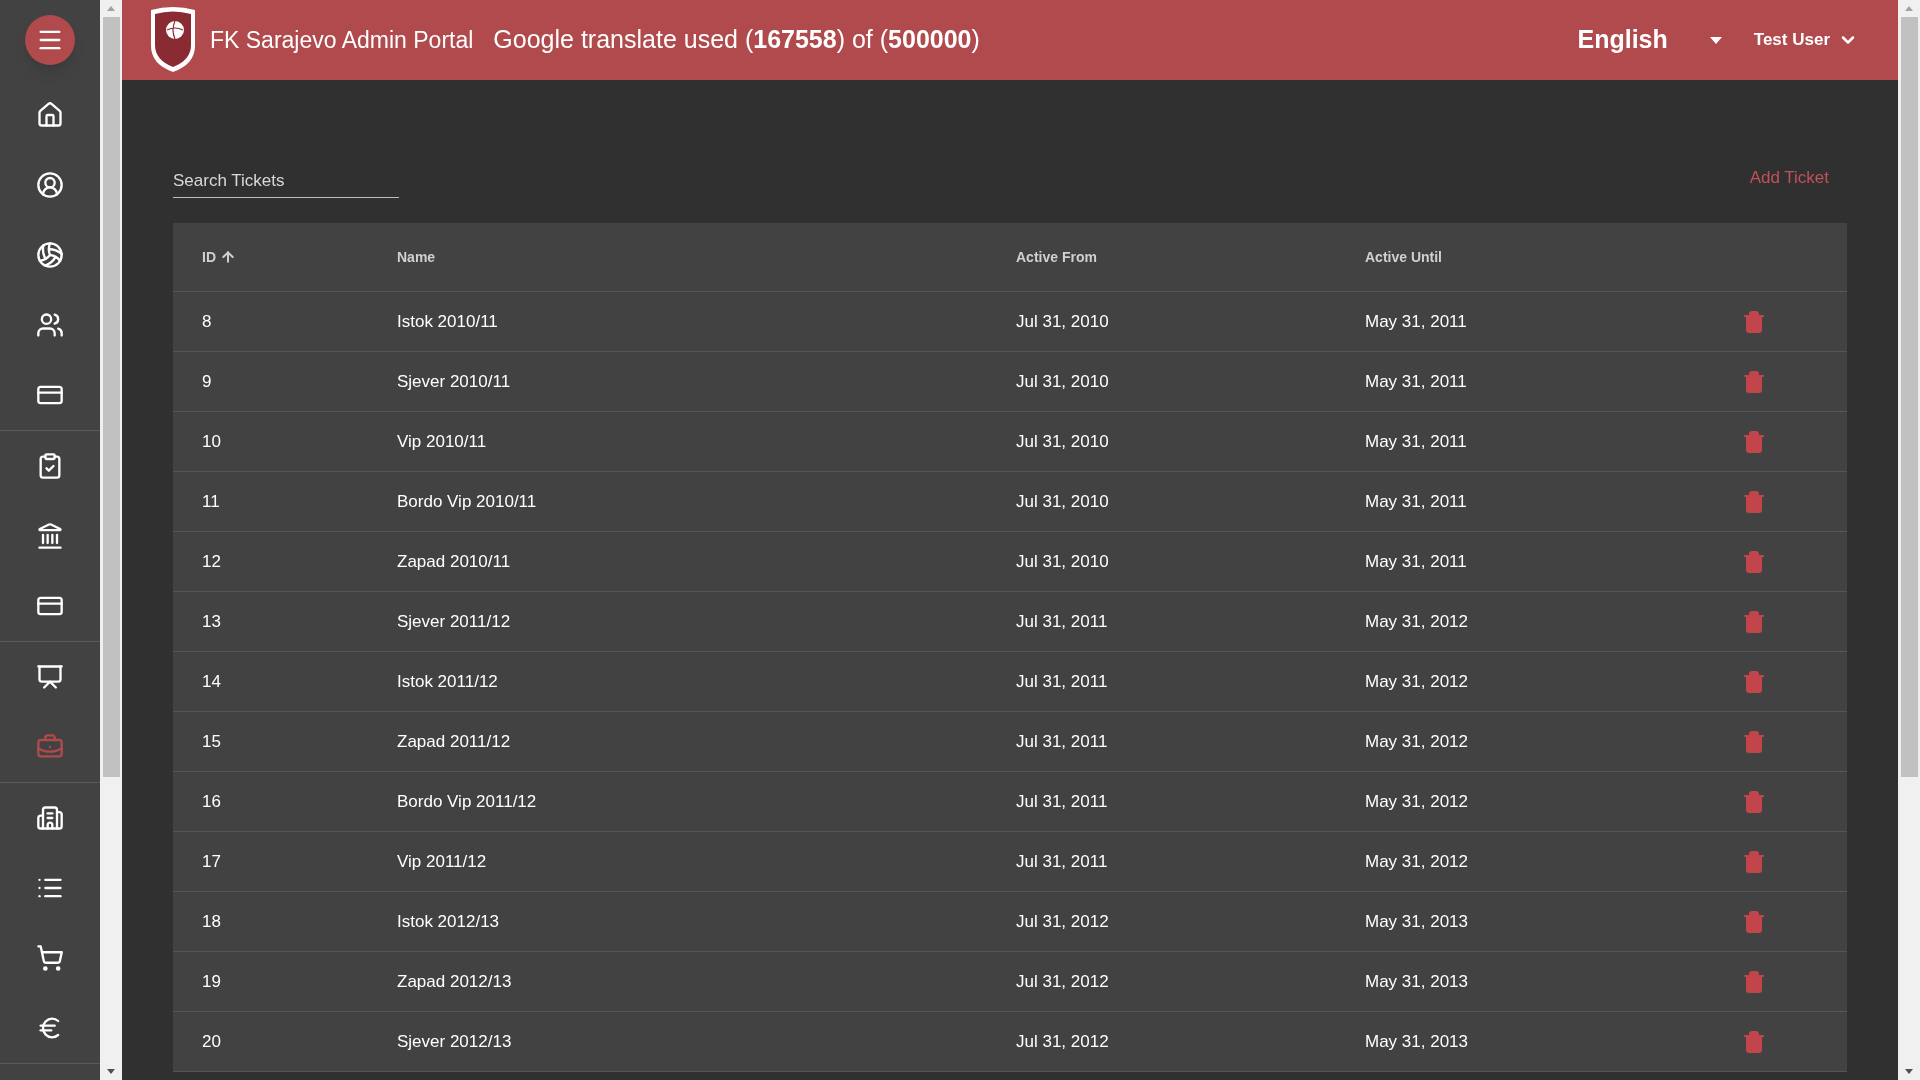  I want to click on table-cell: 20, so click(211, 1041).